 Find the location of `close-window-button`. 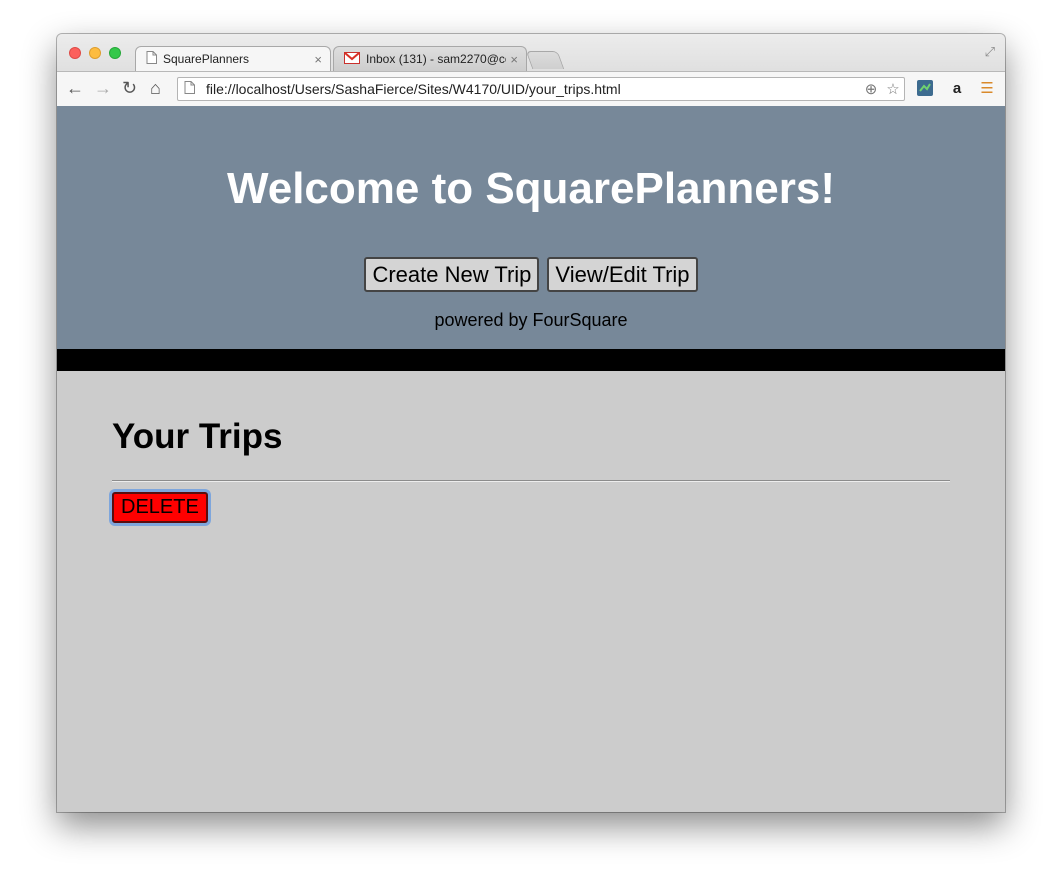

close-window-button is located at coordinates (75, 53).